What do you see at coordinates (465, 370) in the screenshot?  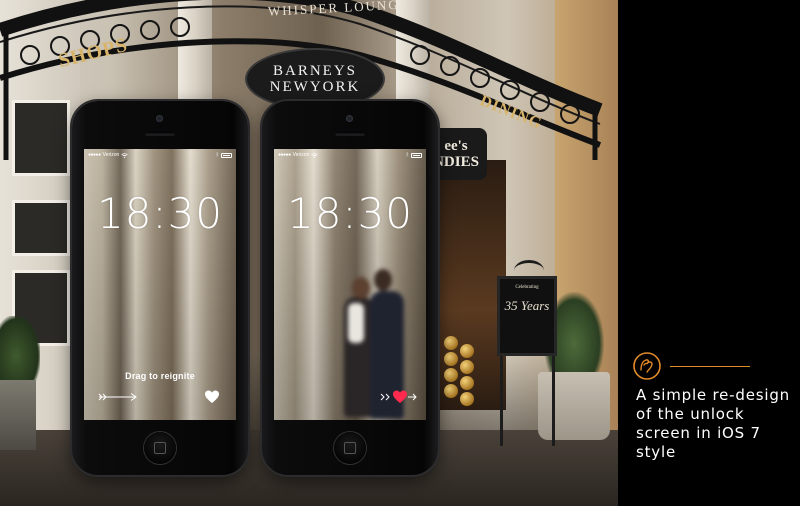 I see `gold-ball-display` at bounding box center [465, 370].